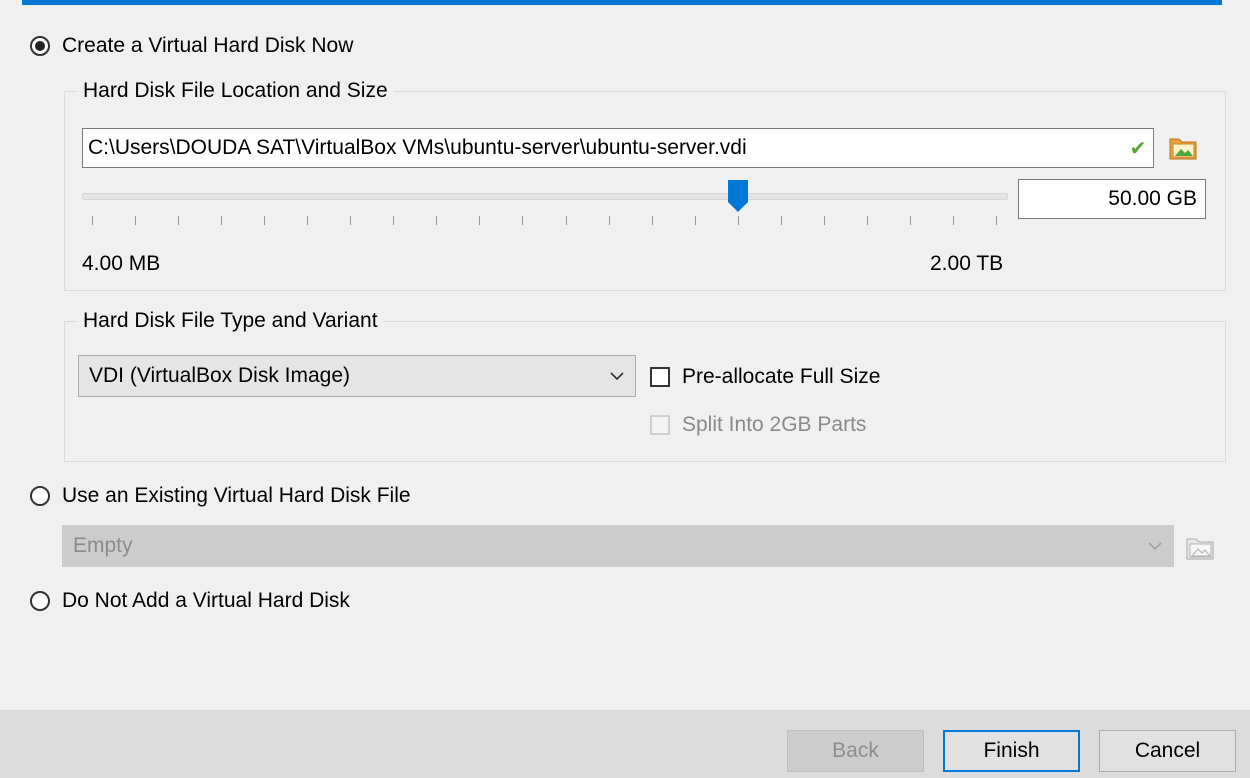 The height and width of the screenshot is (778, 1250). I want to click on existing-disk-dropdown: Empty, so click(618, 546).